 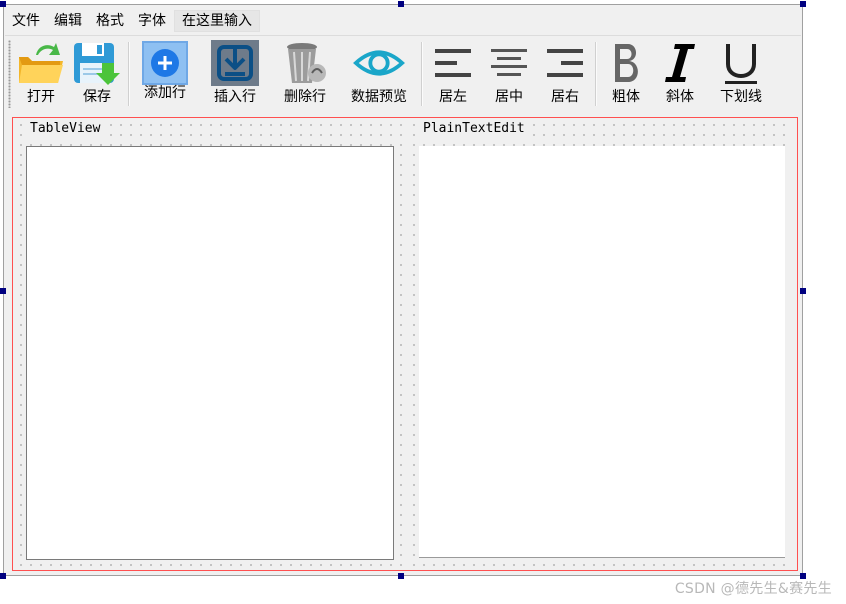 What do you see at coordinates (680, 63) in the screenshot?
I see `italic-icon` at bounding box center [680, 63].